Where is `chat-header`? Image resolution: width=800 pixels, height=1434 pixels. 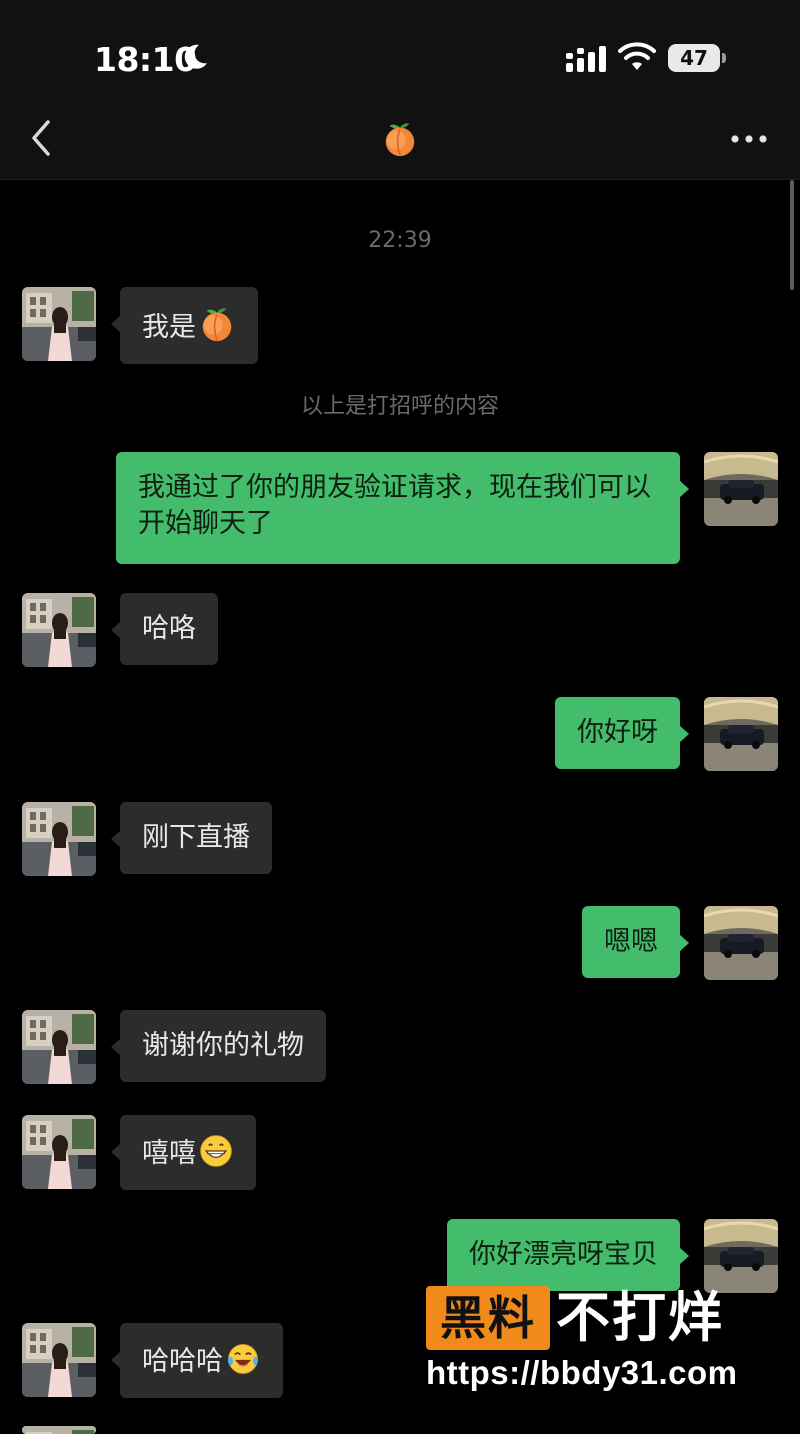 chat-header is located at coordinates (400, 140).